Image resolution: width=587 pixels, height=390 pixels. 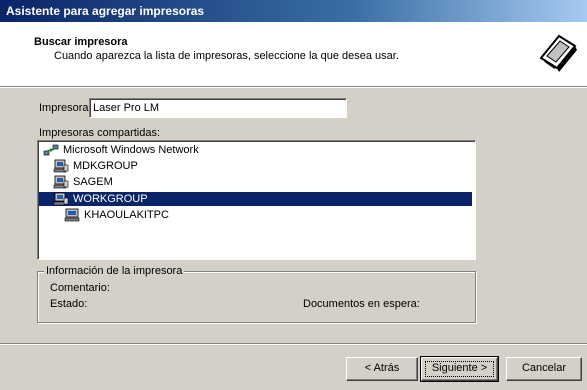 What do you see at coordinates (558, 51) in the screenshot?
I see `printer-wizard-icon` at bounding box center [558, 51].